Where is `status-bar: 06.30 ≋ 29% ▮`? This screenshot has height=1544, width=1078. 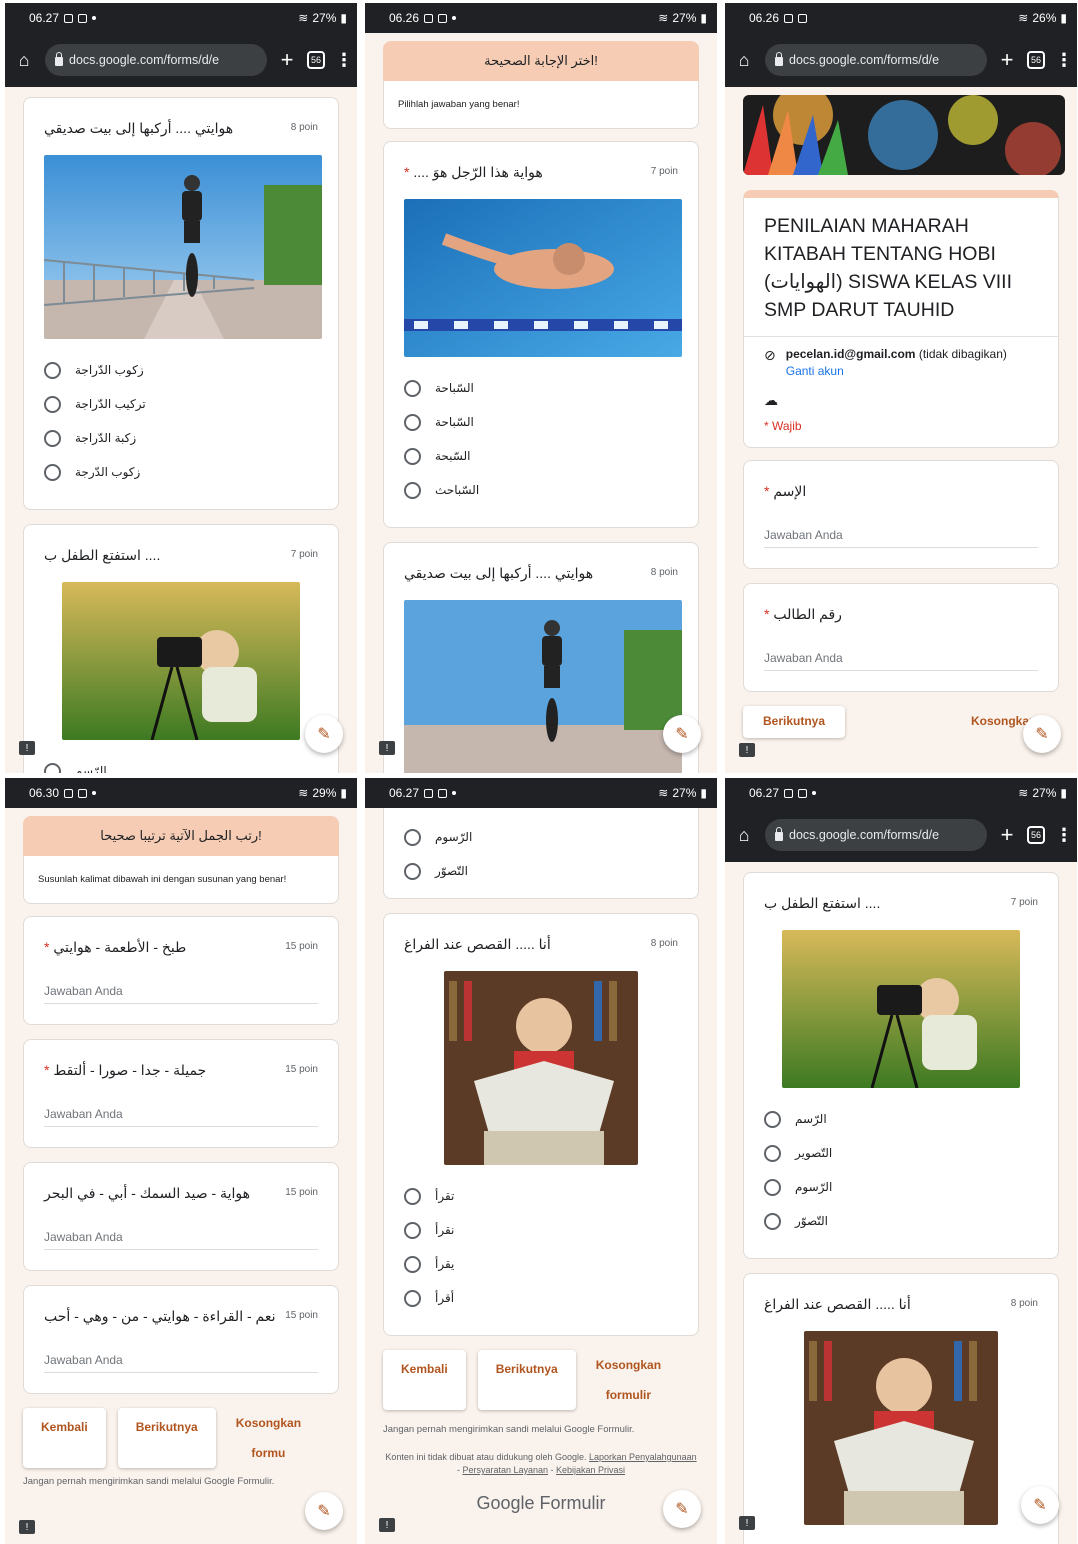 status-bar: 06.30 ≋ 29% ▮ is located at coordinates (181, 793).